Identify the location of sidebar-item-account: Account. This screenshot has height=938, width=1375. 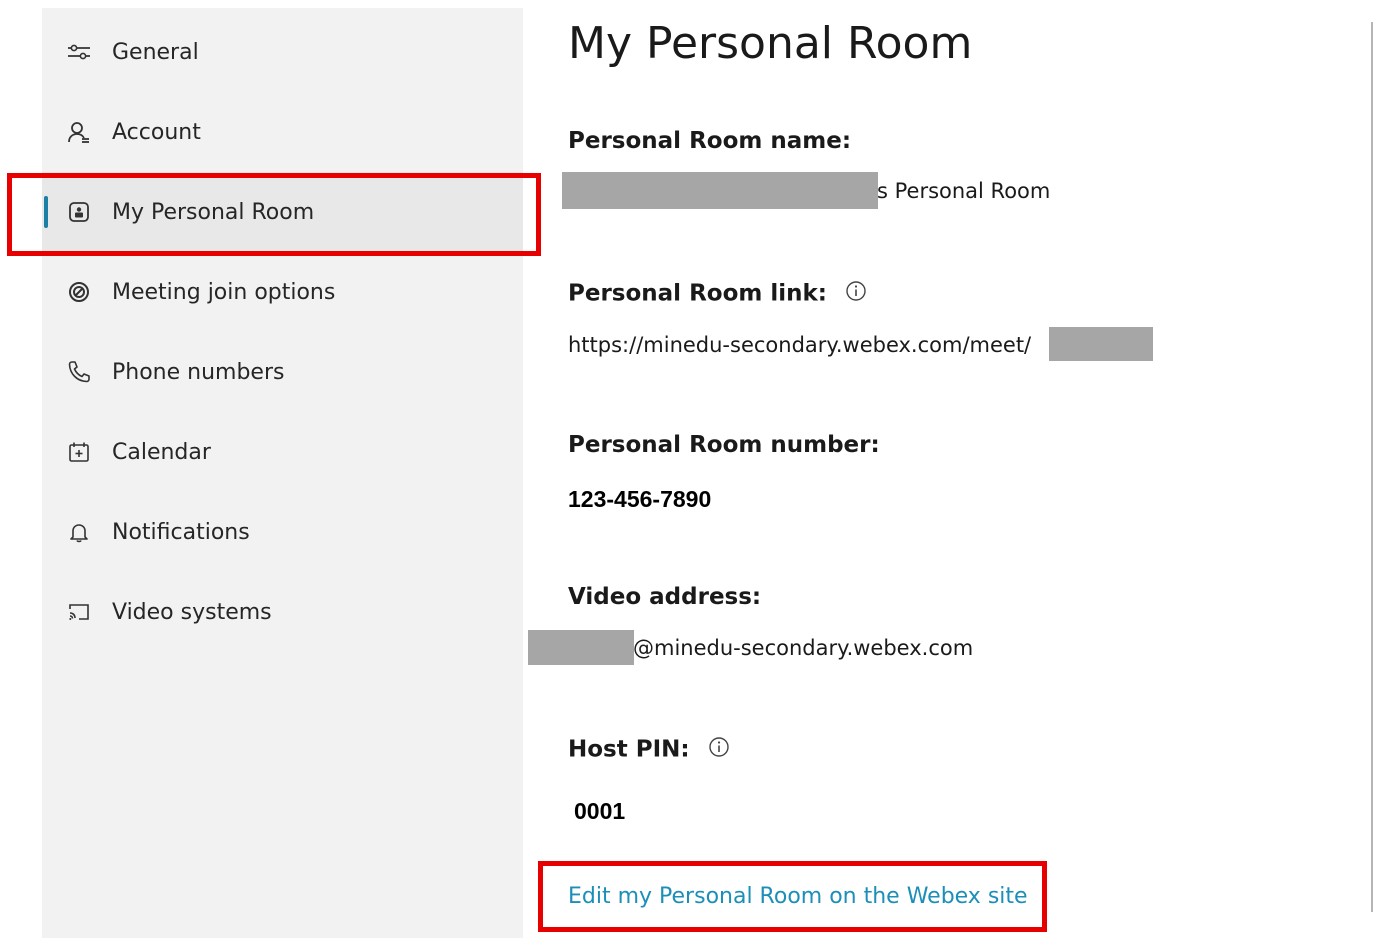
(282, 132).